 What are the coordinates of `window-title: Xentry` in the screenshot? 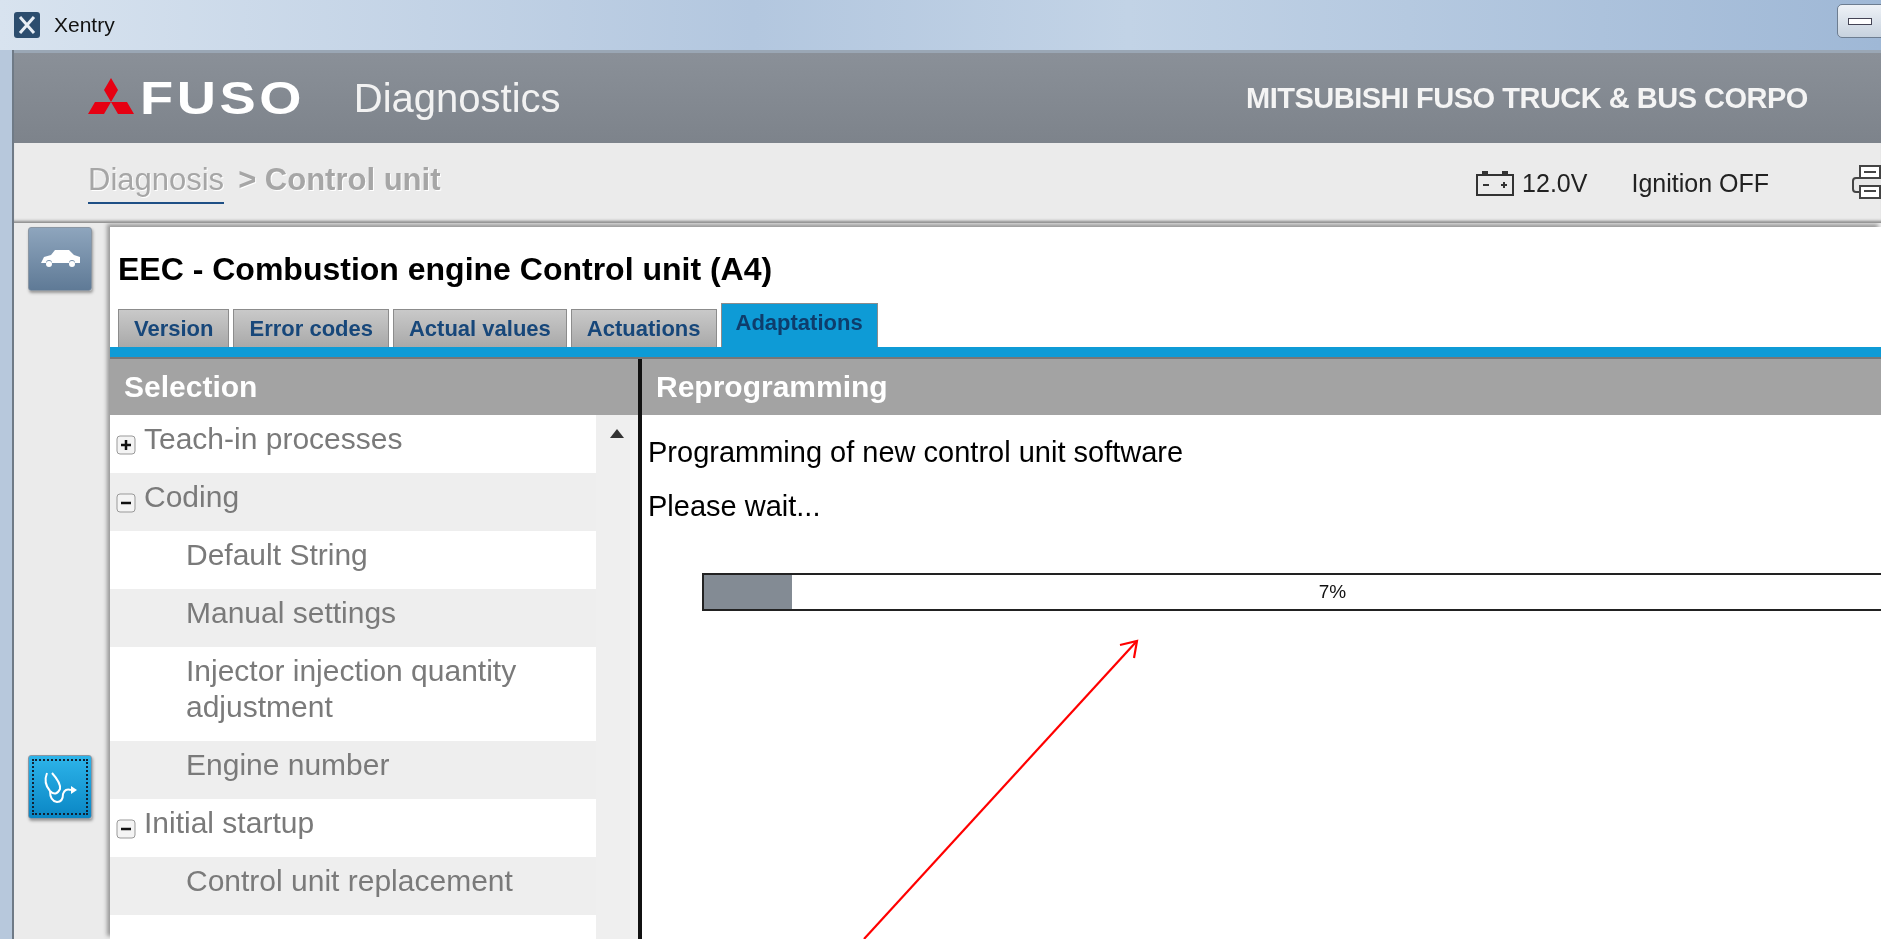 It's located at (84, 25).